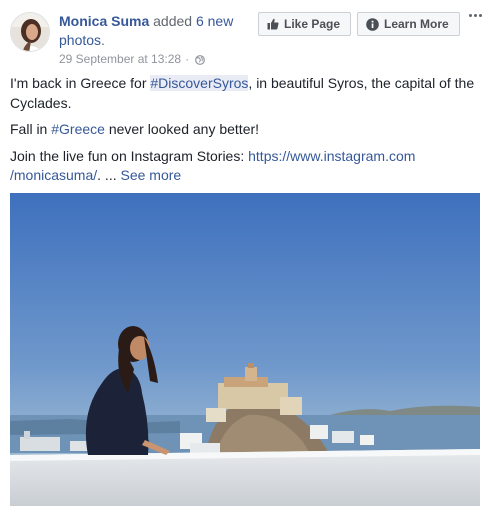  What do you see at coordinates (372, 24) in the screenshot?
I see `info-icon` at bounding box center [372, 24].